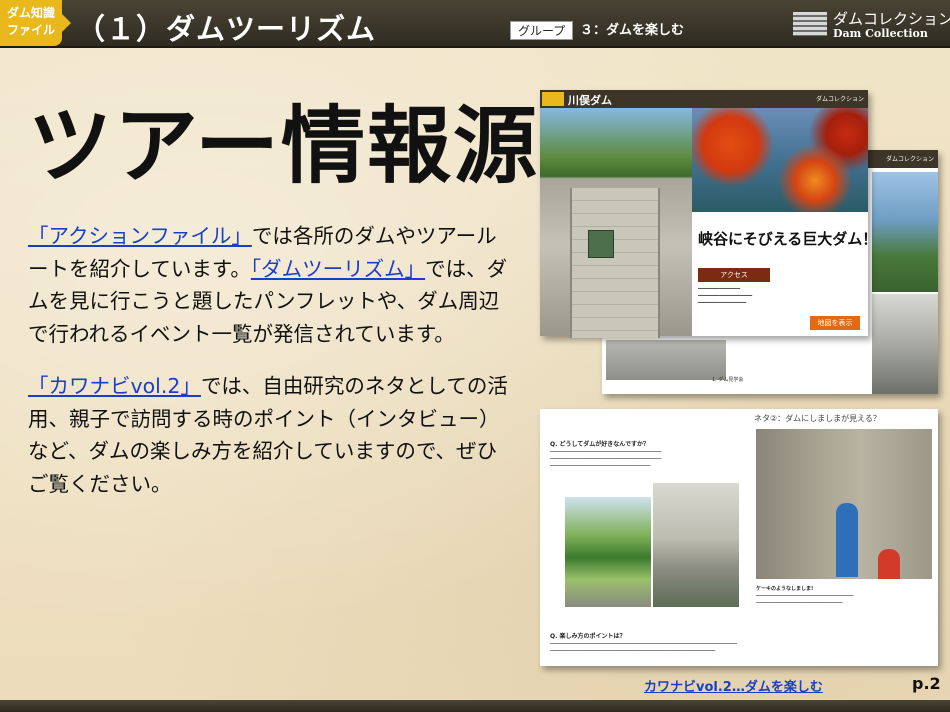  I want to click on dam-tourism-link: 「ダムツーリズム」, so click(338, 269).